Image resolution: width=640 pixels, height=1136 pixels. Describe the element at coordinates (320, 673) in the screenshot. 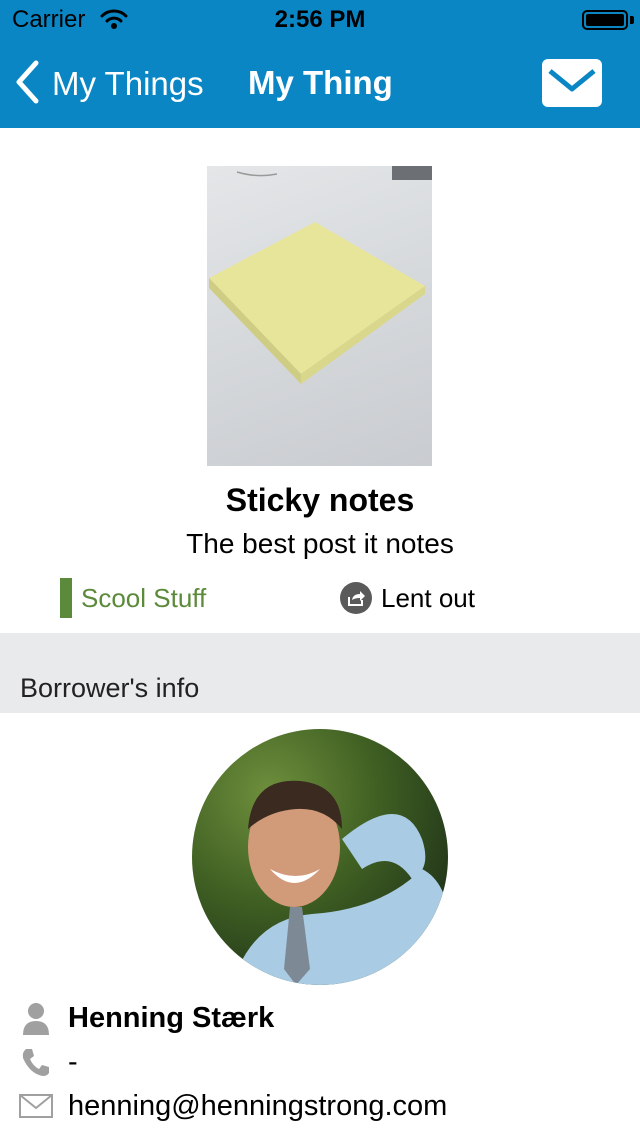

I see `section-header: Borrower's info` at that location.